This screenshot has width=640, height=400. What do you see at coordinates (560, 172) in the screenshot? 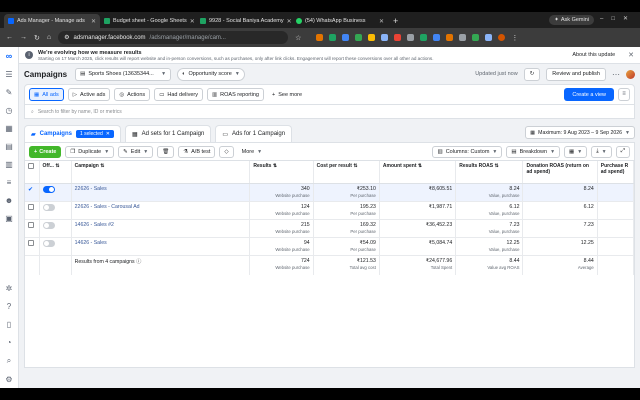
I see `col-donation-roas: Donation ROAS (return on ad spend)` at bounding box center [560, 172].